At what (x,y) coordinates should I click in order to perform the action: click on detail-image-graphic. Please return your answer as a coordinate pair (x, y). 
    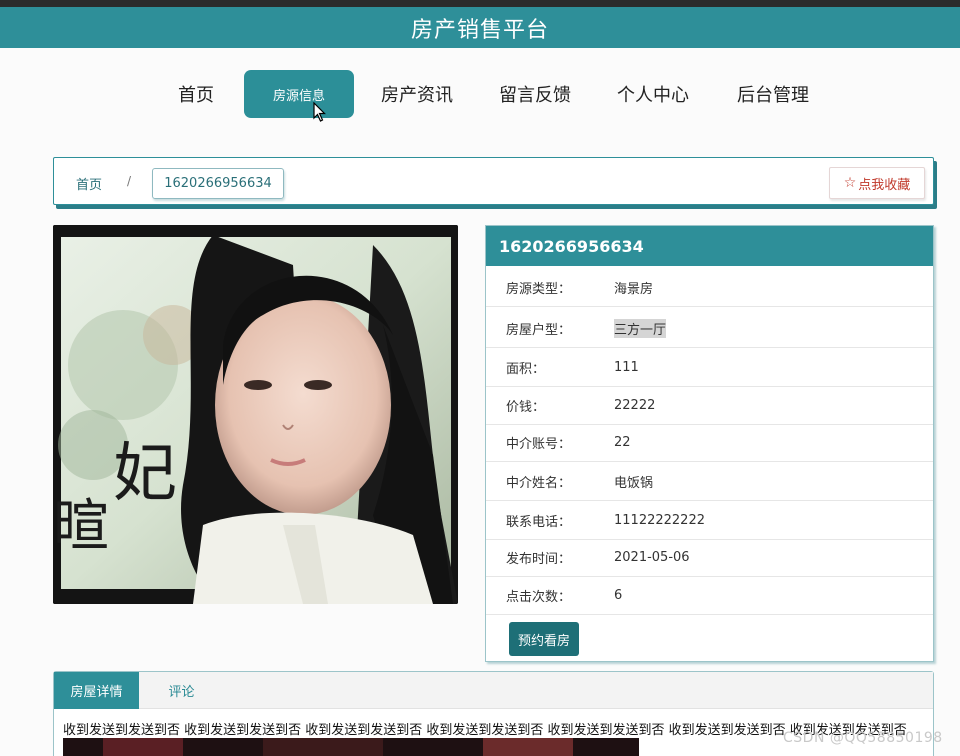
    Looking at the image, I should click on (351, 747).